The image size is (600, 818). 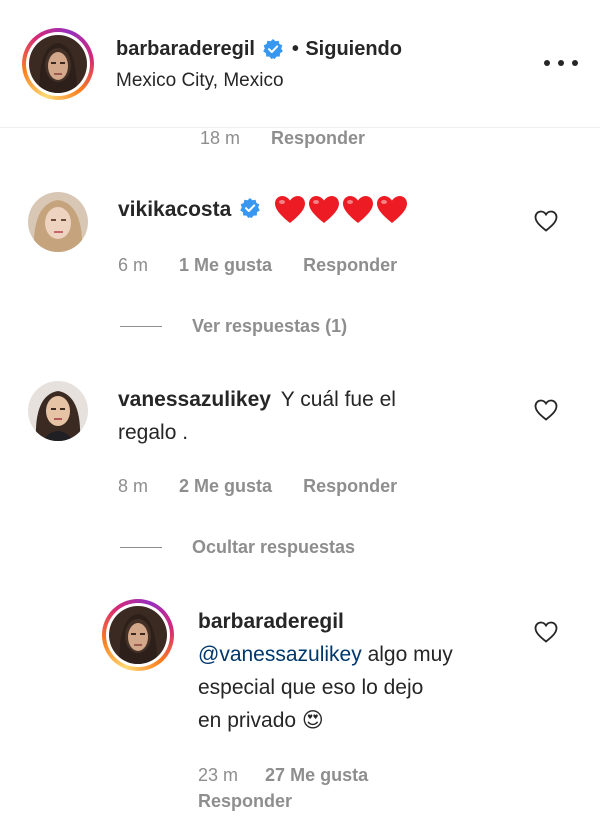 I want to click on likes-count-button: 1 Me gusta, so click(x=225, y=265).